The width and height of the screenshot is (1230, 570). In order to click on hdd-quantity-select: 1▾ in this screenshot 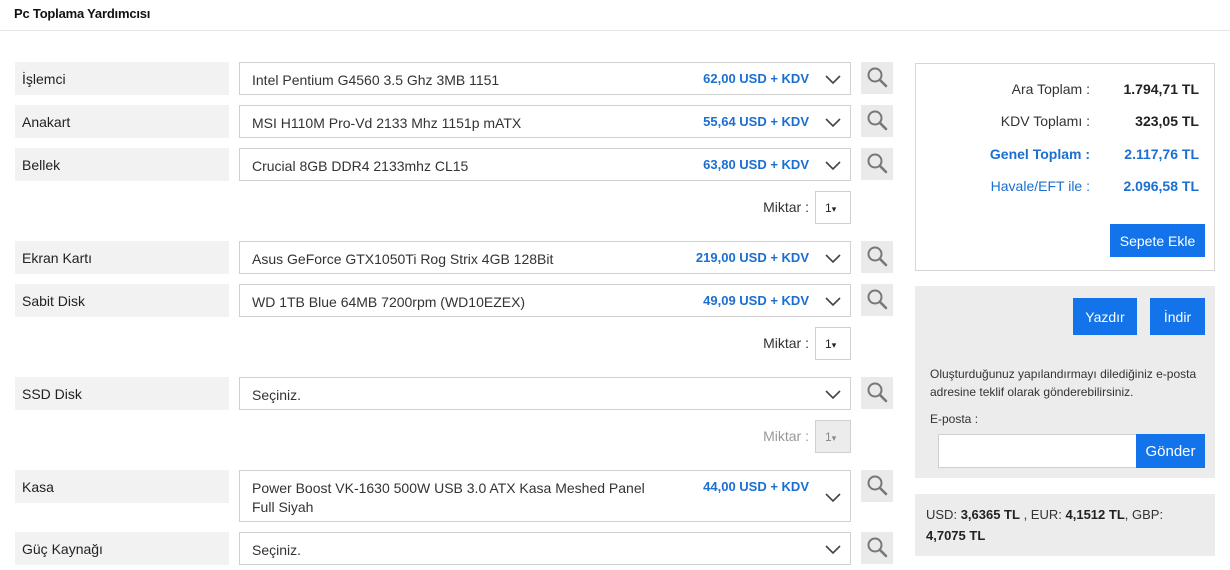, I will do `click(833, 343)`.